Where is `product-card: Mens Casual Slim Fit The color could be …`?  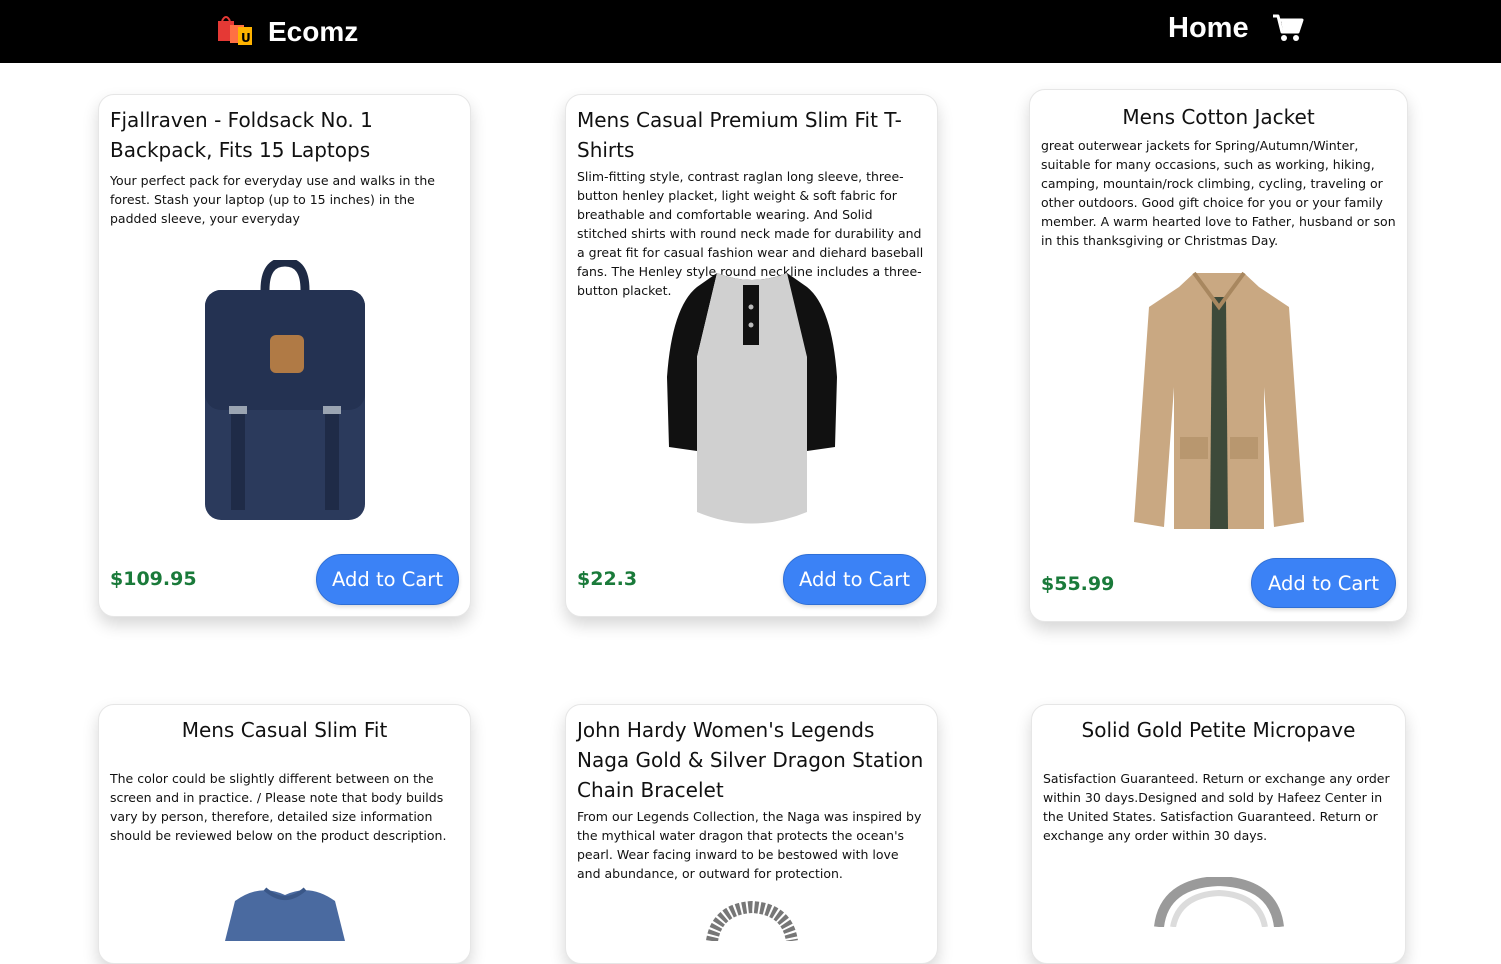
product-card: Mens Casual Slim Fit The color could be … is located at coordinates (284, 834).